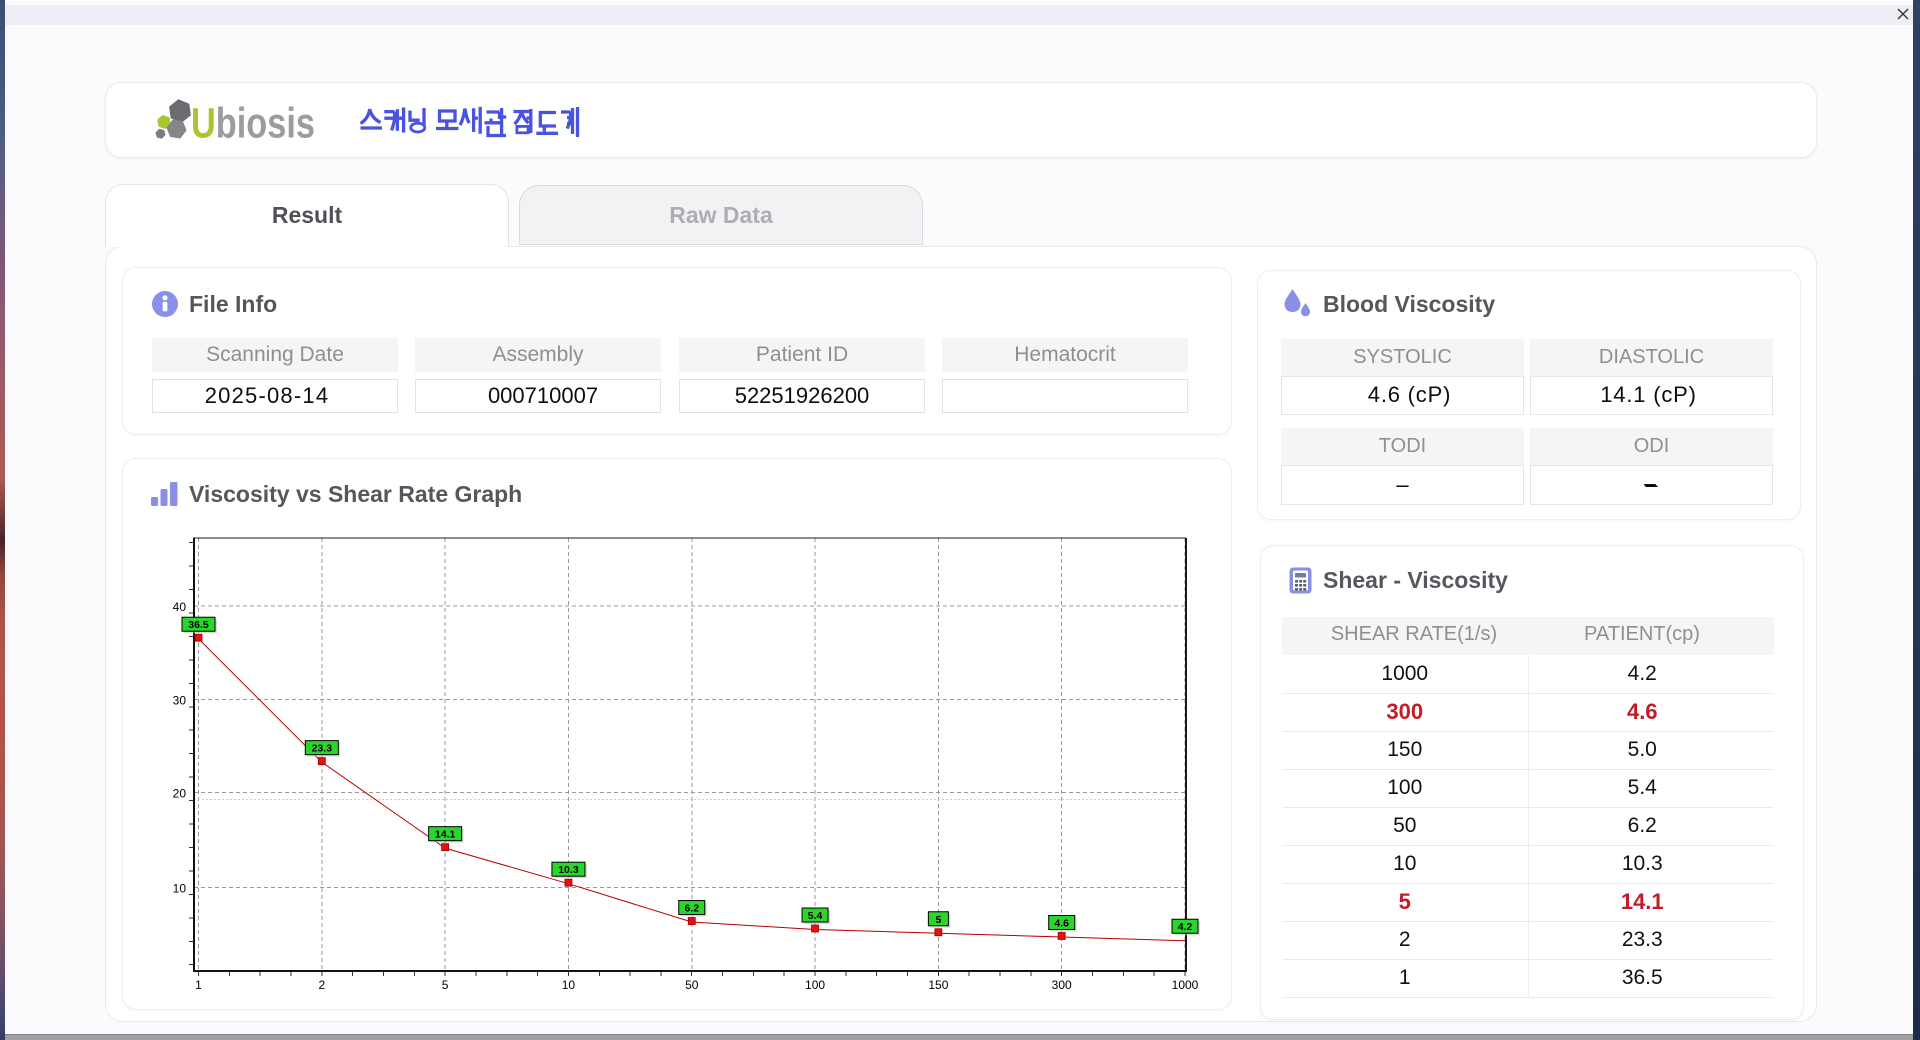 The height and width of the screenshot is (1040, 1920). What do you see at coordinates (180, 607) in the screenshot?
I see `svg-text: 40` at bounding box center [180, 607].